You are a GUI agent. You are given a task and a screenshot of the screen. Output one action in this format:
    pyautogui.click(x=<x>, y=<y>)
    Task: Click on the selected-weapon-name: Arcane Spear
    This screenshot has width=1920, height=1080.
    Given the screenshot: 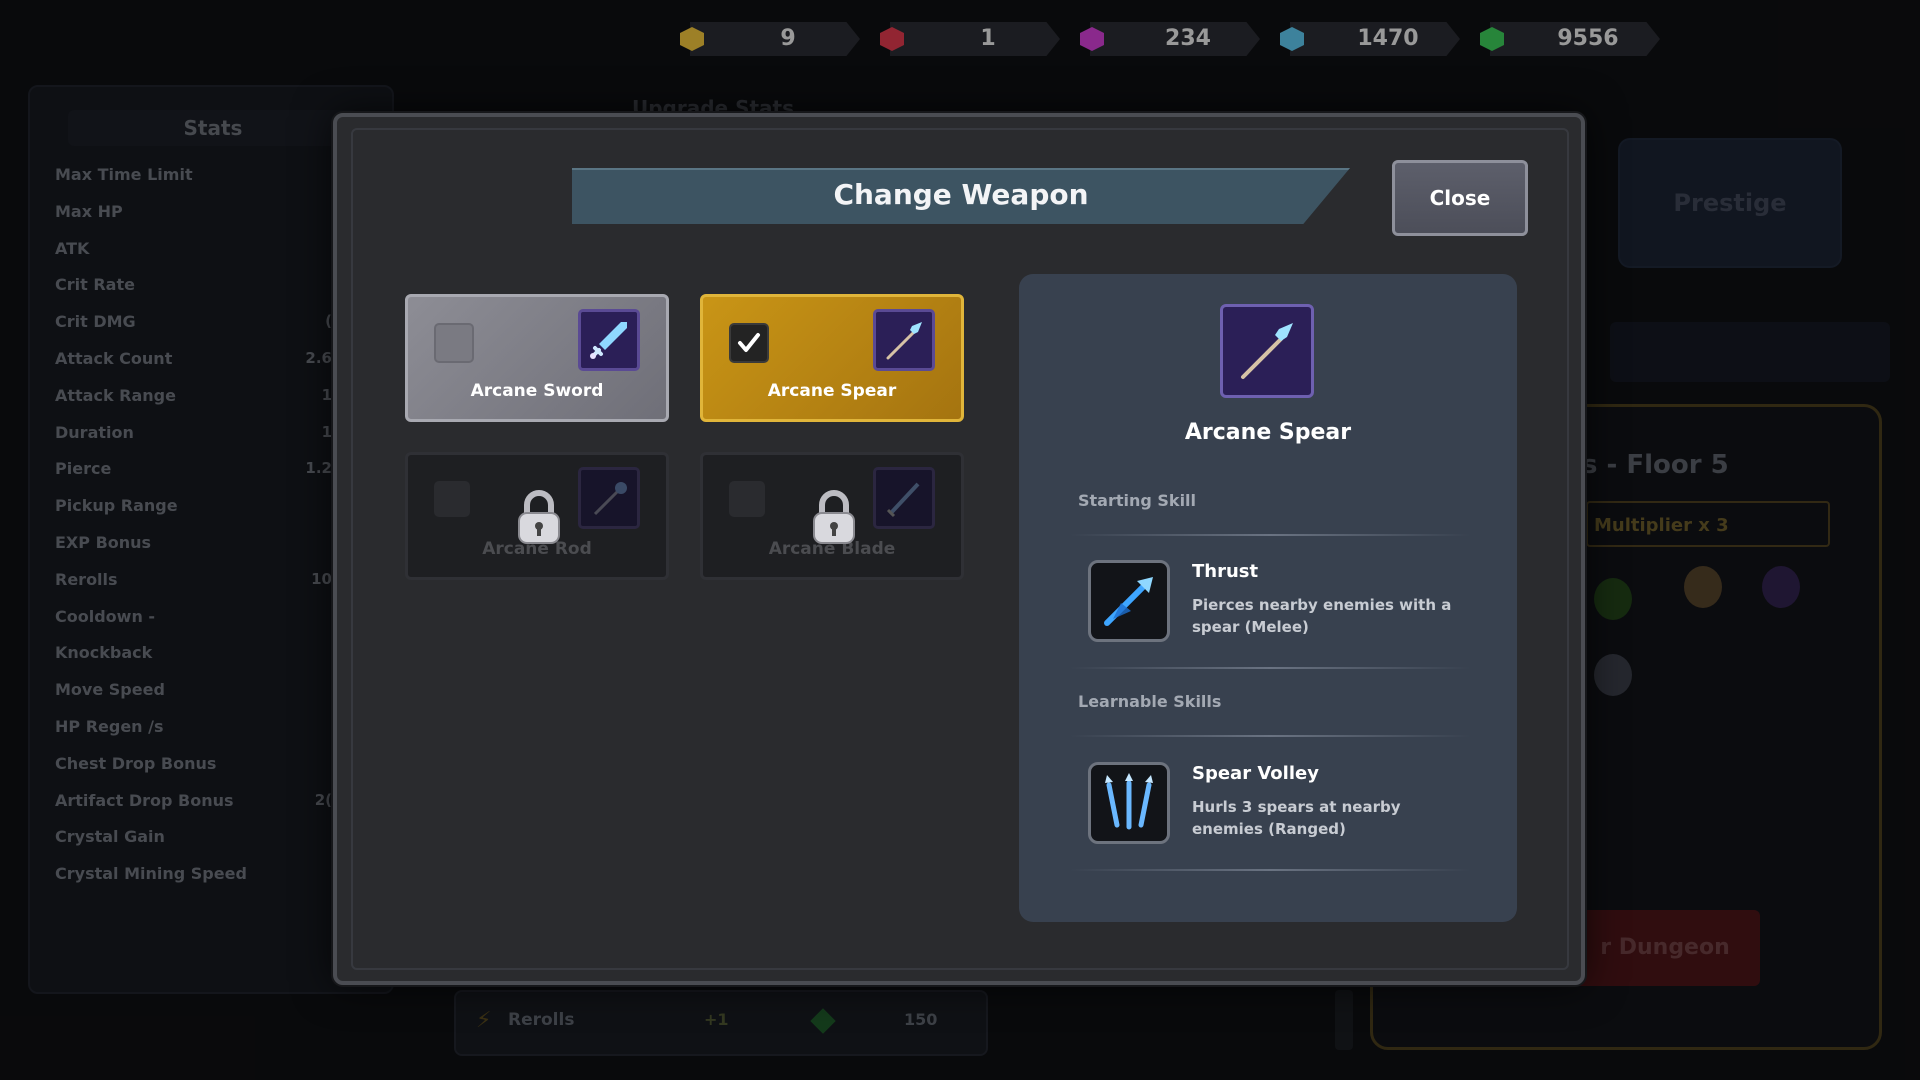 What is the action you would take?
    pyautogui.click(x=1268, y=432)
    